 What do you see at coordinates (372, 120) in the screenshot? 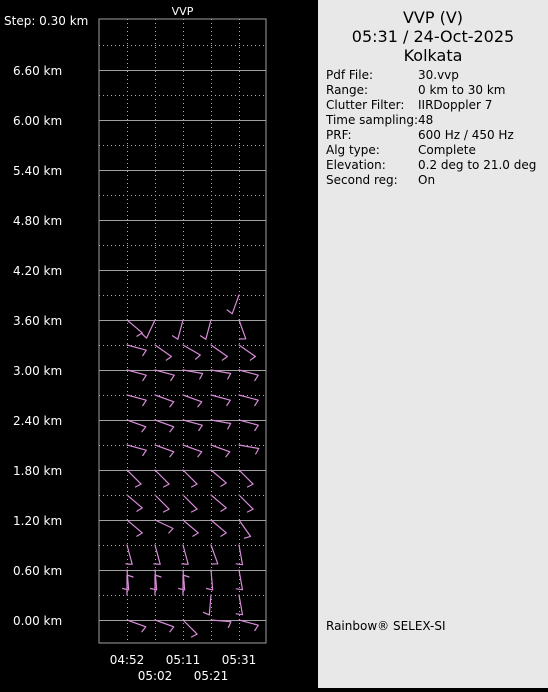
I see `info-key: Time sampling:` at bounding box center [372, 120].